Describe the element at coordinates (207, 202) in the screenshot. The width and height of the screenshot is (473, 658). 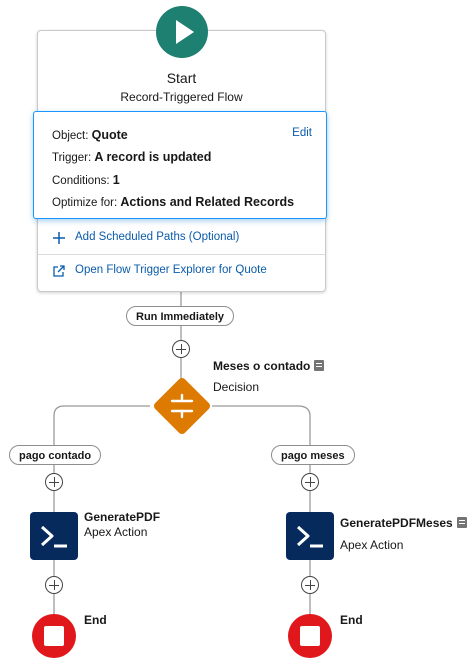
I see `optimize-value: Actions and Related Records` at that location.